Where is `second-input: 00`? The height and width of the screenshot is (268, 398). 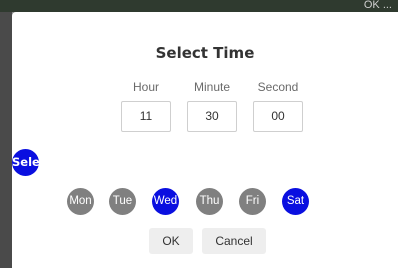
second-input: 00 is located at coordinates (278, 116).